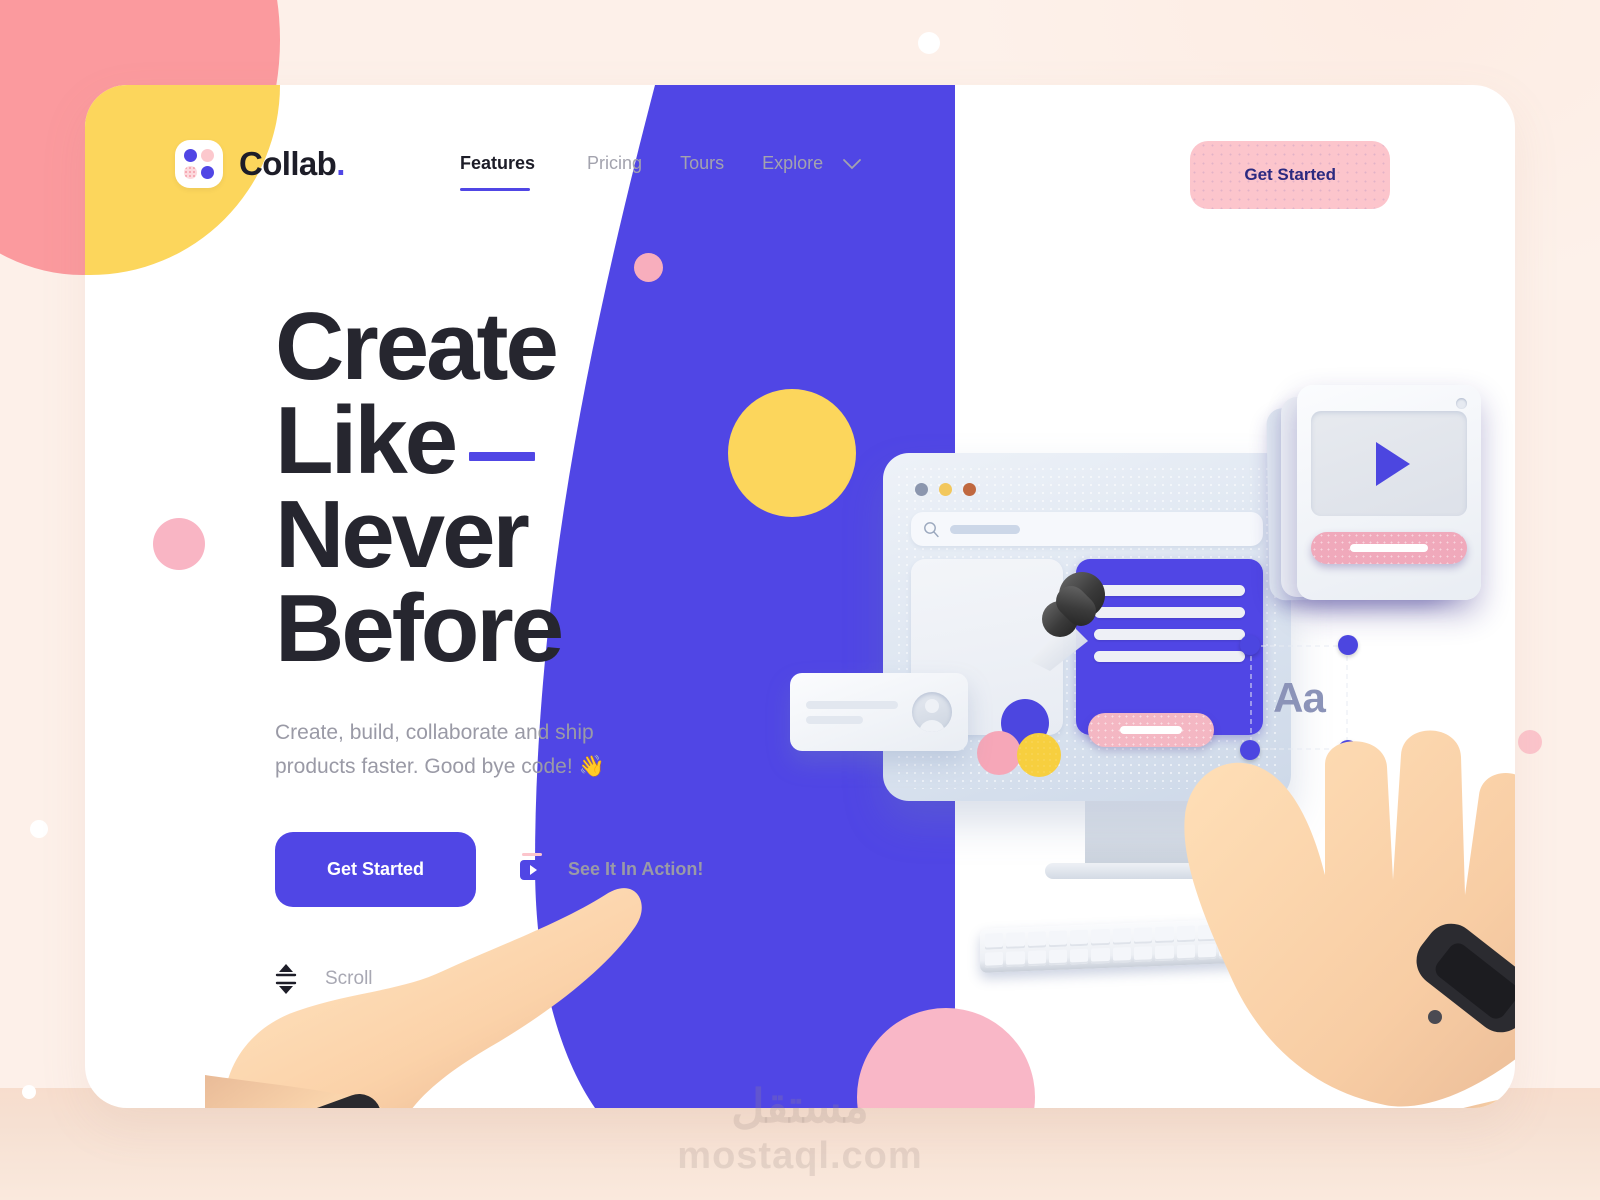  I want to click on selection-handle-bottom-left, so click(1250, 750).